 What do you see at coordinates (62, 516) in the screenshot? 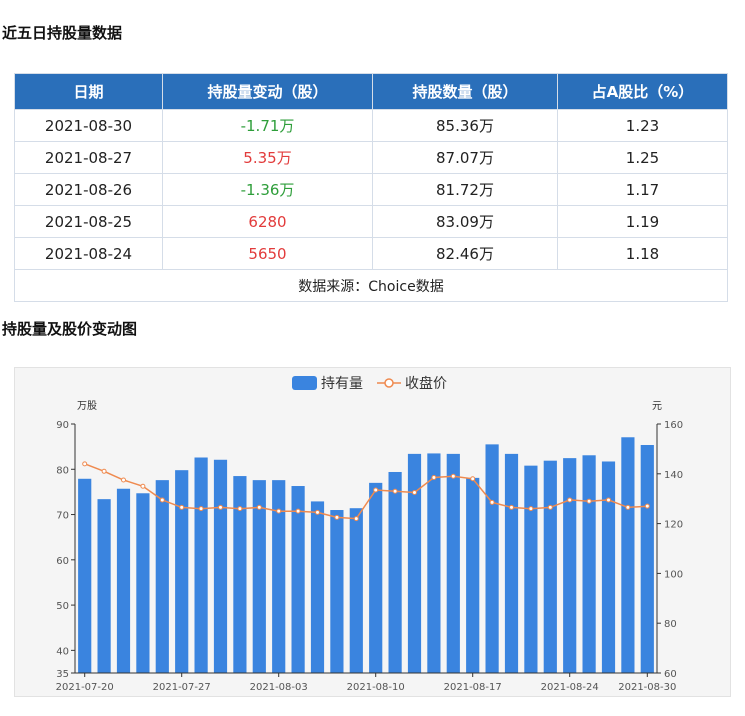
I see `left-tick-label: 70` at bounding box center [62, 516].